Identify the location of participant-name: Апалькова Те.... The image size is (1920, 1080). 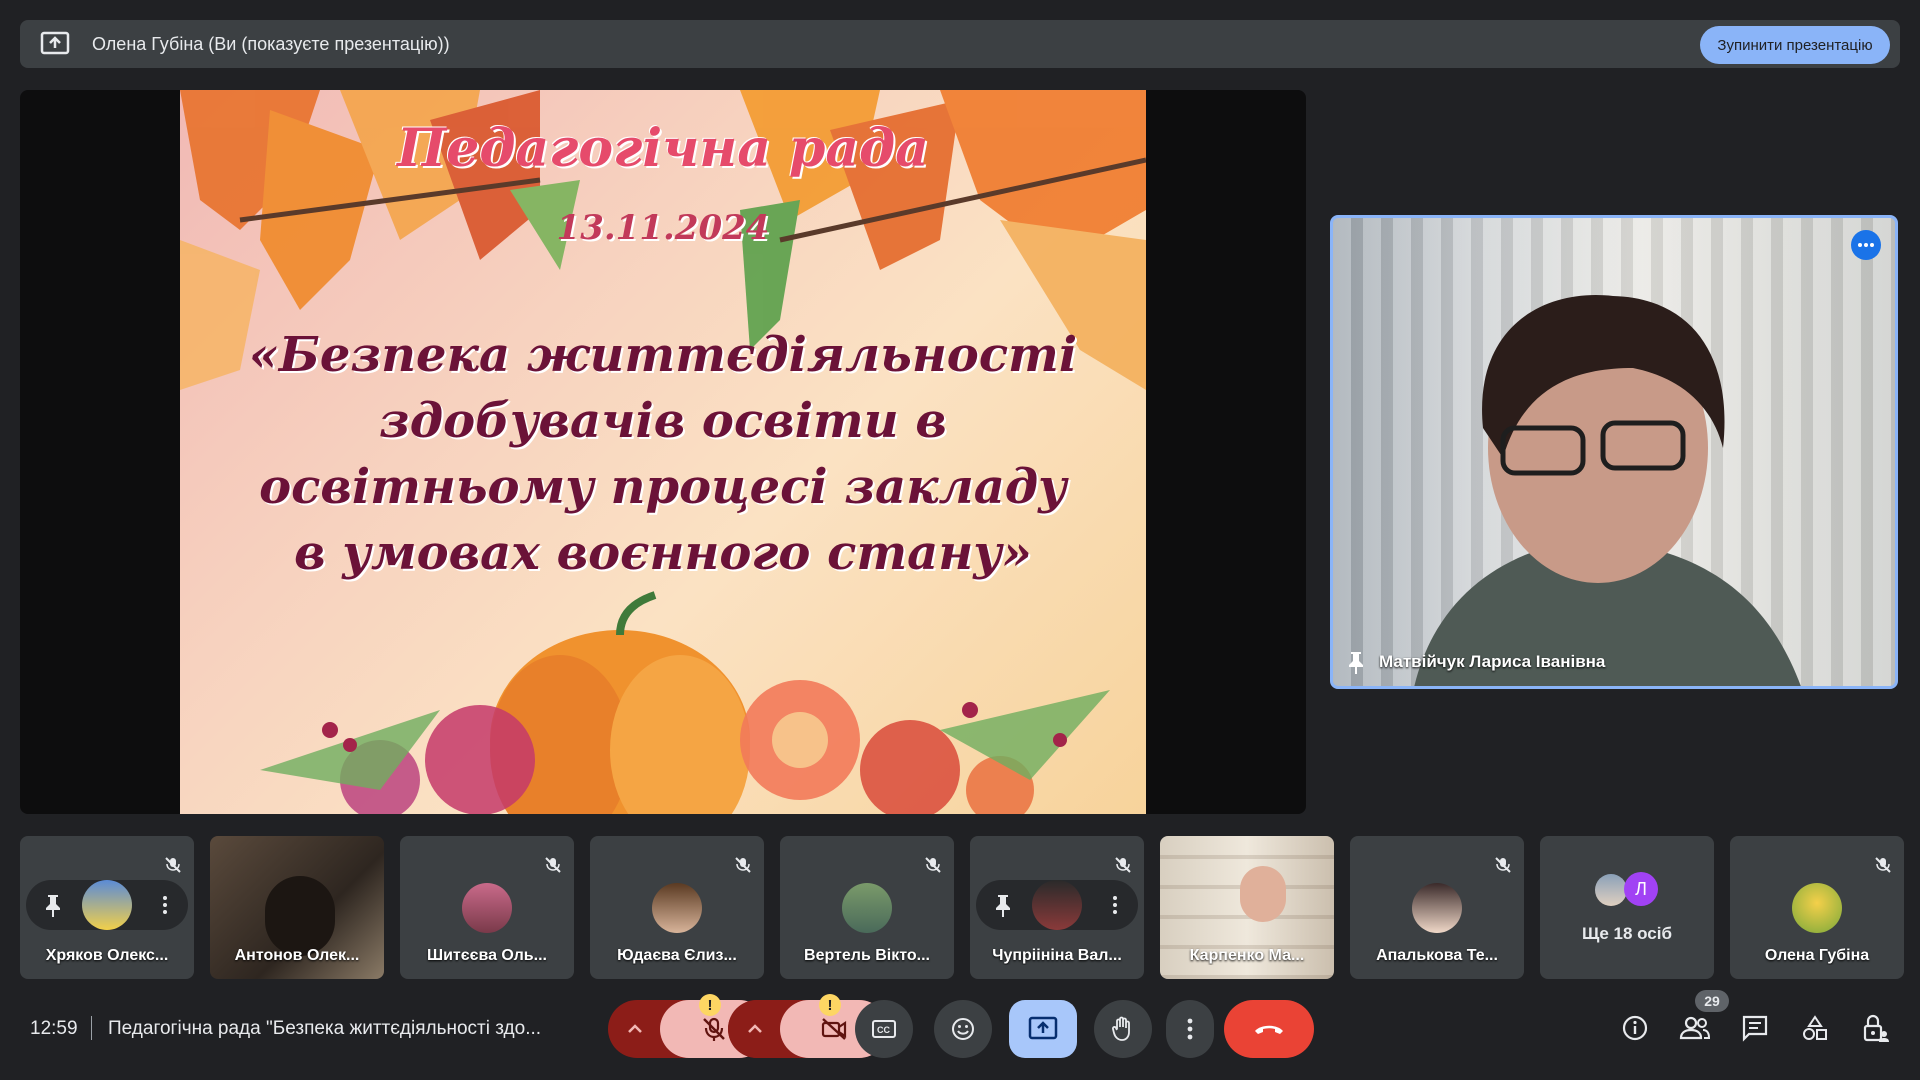
(1437, 955).